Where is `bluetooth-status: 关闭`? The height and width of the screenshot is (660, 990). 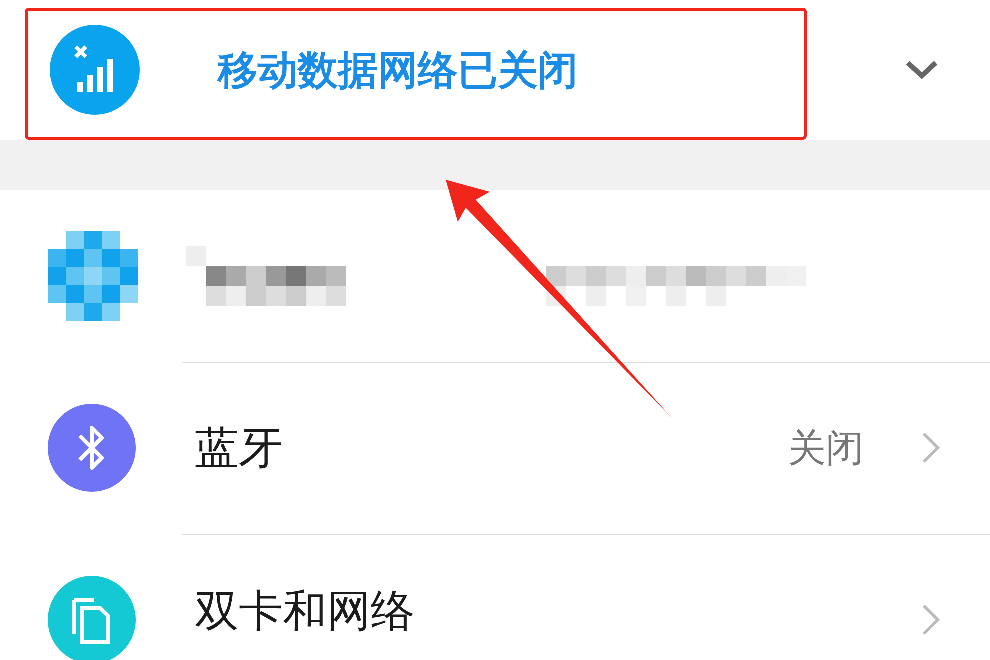
bluetooth-status: 关闭 is located at coordinates (826, 448).